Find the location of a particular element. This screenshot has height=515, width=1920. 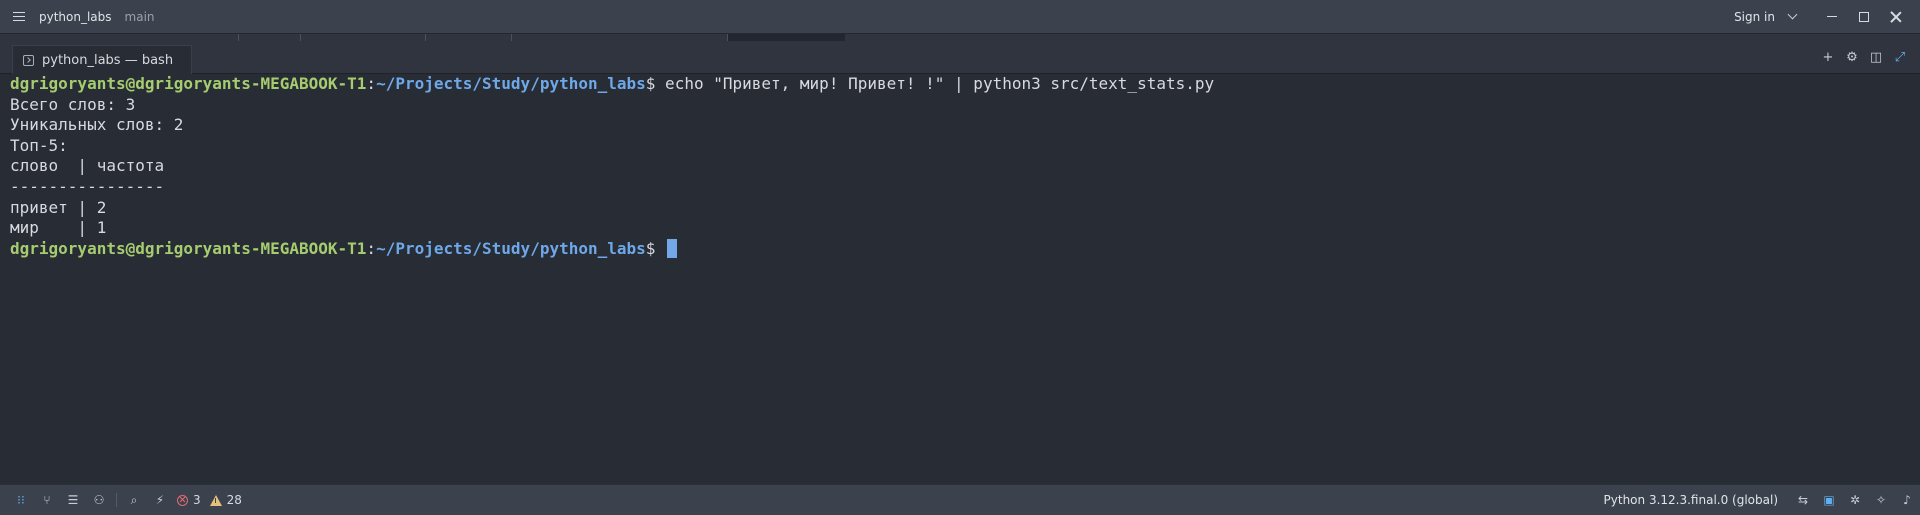

terminal-panel-icon: ▣ is located at coordinates (1829, 500).